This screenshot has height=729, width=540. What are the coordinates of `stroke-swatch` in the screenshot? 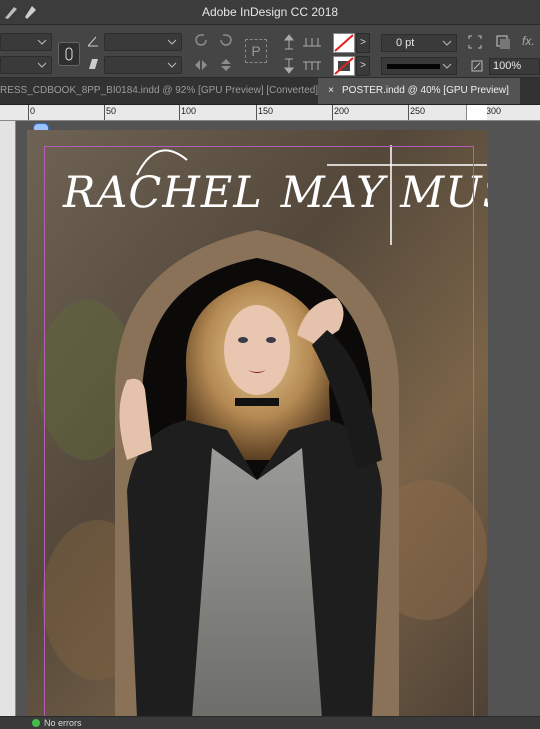 It's located at (344, 66).